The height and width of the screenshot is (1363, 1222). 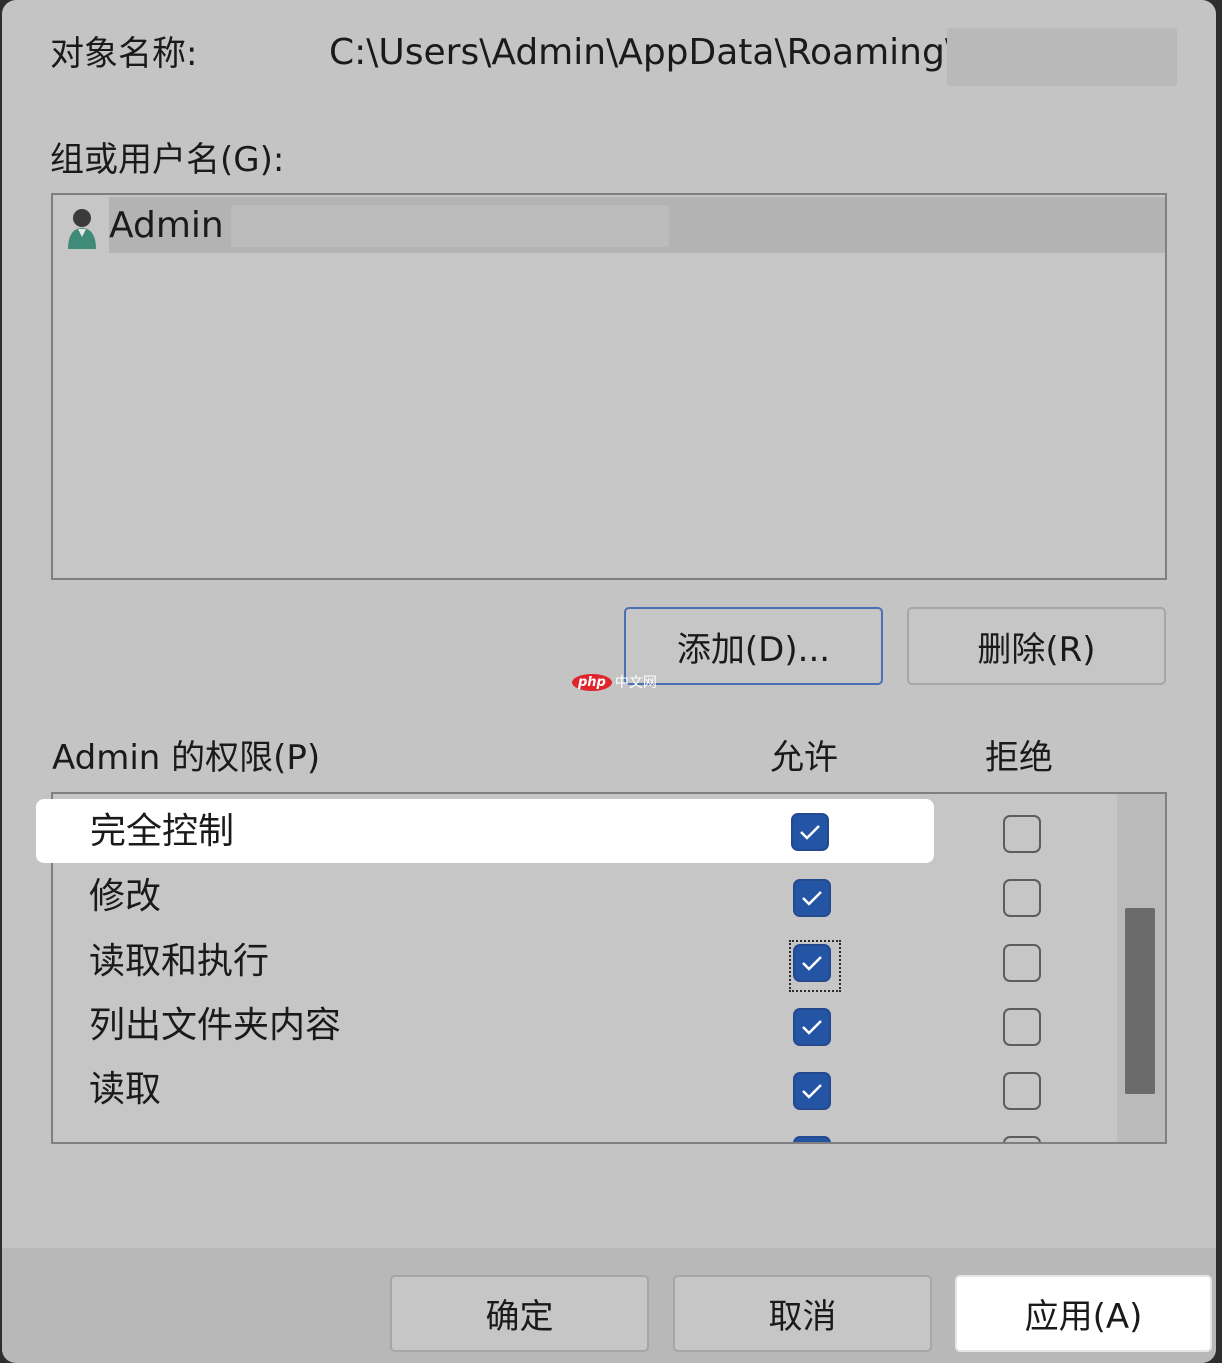 What do you see at coordinates (1083, 1313) in the screenshot?
I see `apply-button: 应用(A)` at bounding box center [1083, 1313].